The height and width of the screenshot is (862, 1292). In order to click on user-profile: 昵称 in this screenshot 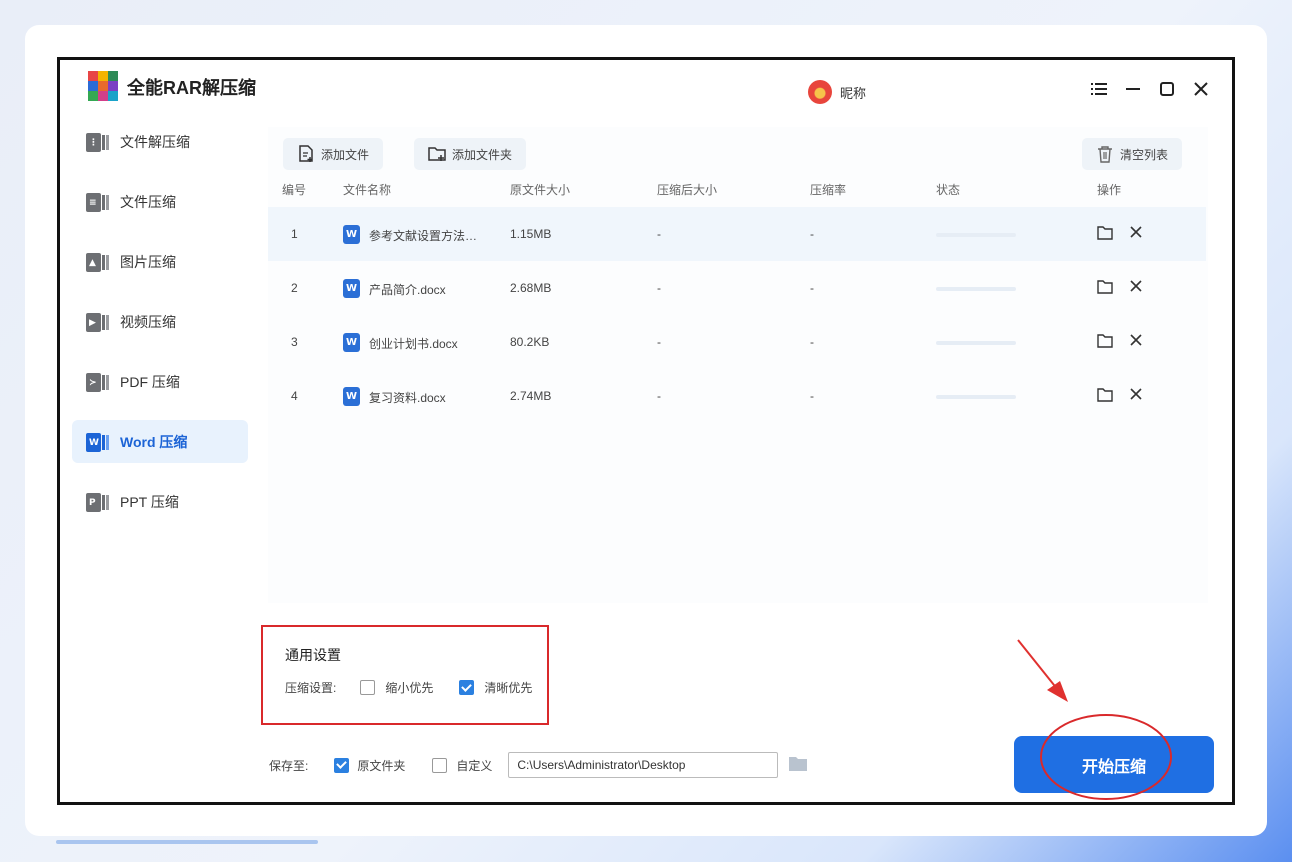, I will do `click(837, 92)`.